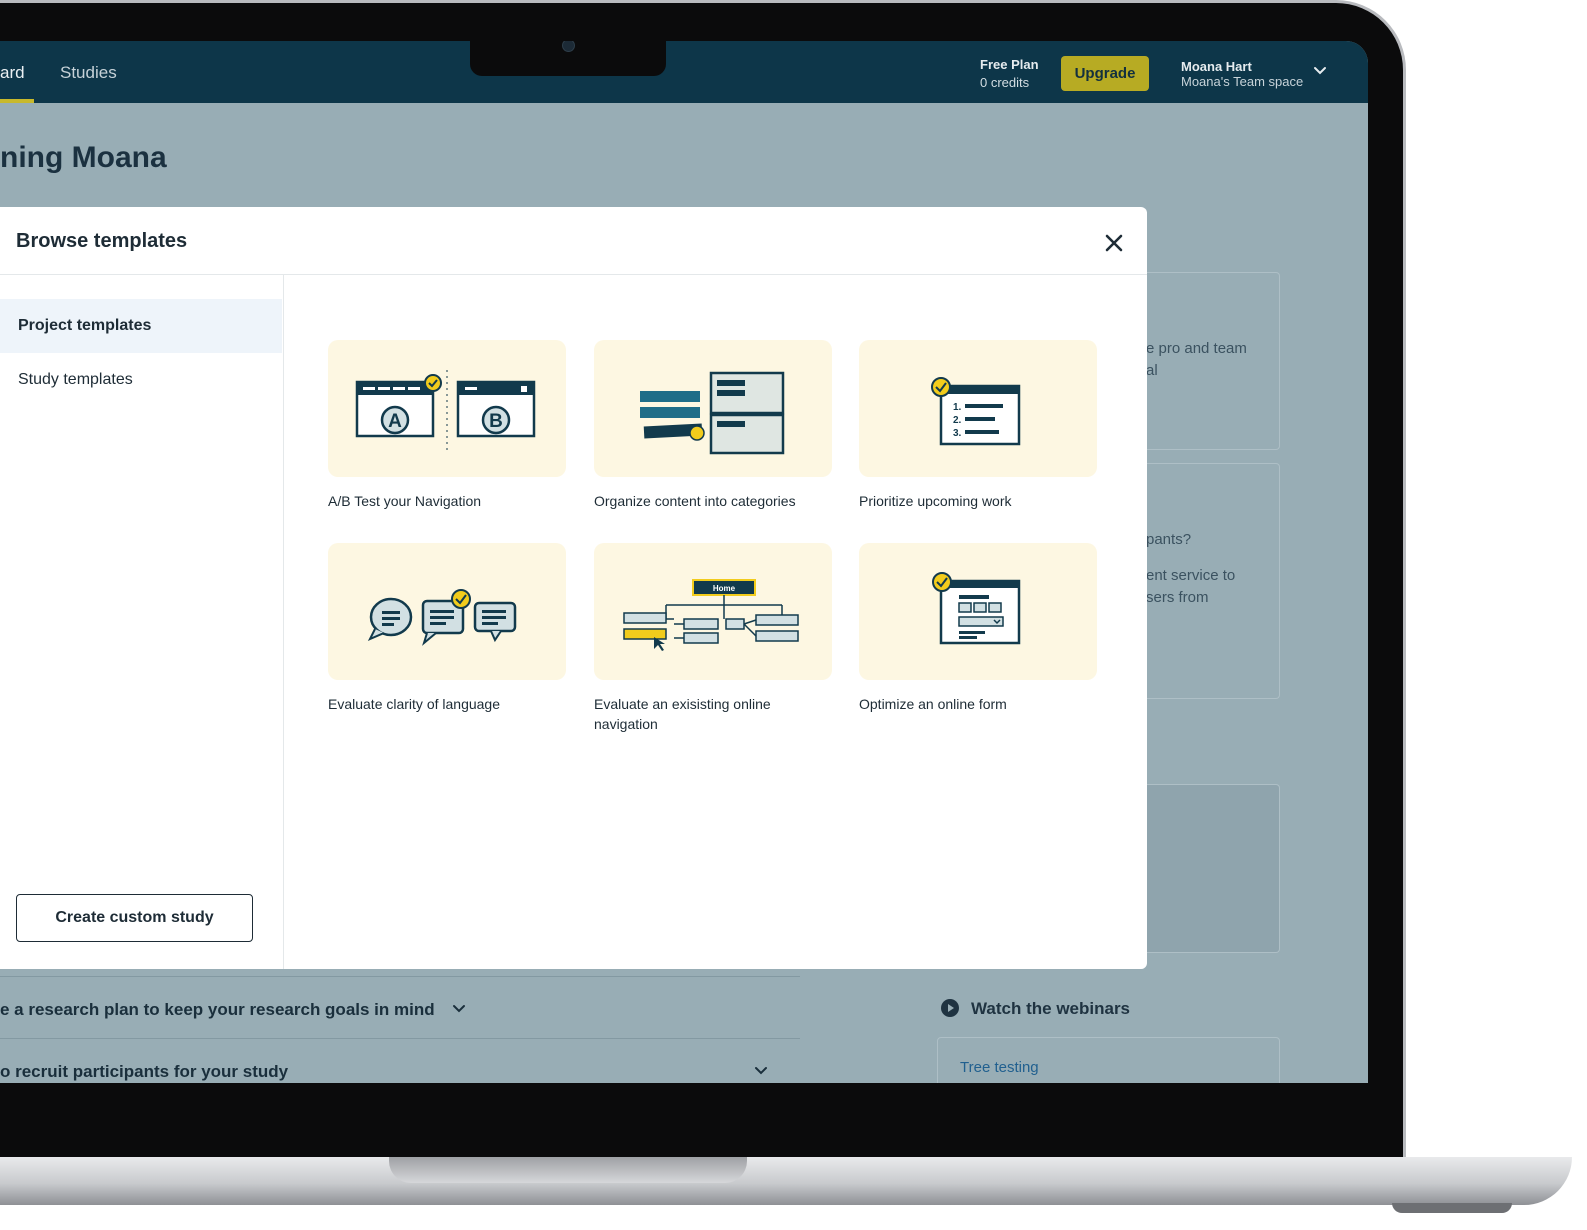 The height and width of the screenshot is (1230, 1587). I want to click on card-text: sers from, so click(1177, 597).